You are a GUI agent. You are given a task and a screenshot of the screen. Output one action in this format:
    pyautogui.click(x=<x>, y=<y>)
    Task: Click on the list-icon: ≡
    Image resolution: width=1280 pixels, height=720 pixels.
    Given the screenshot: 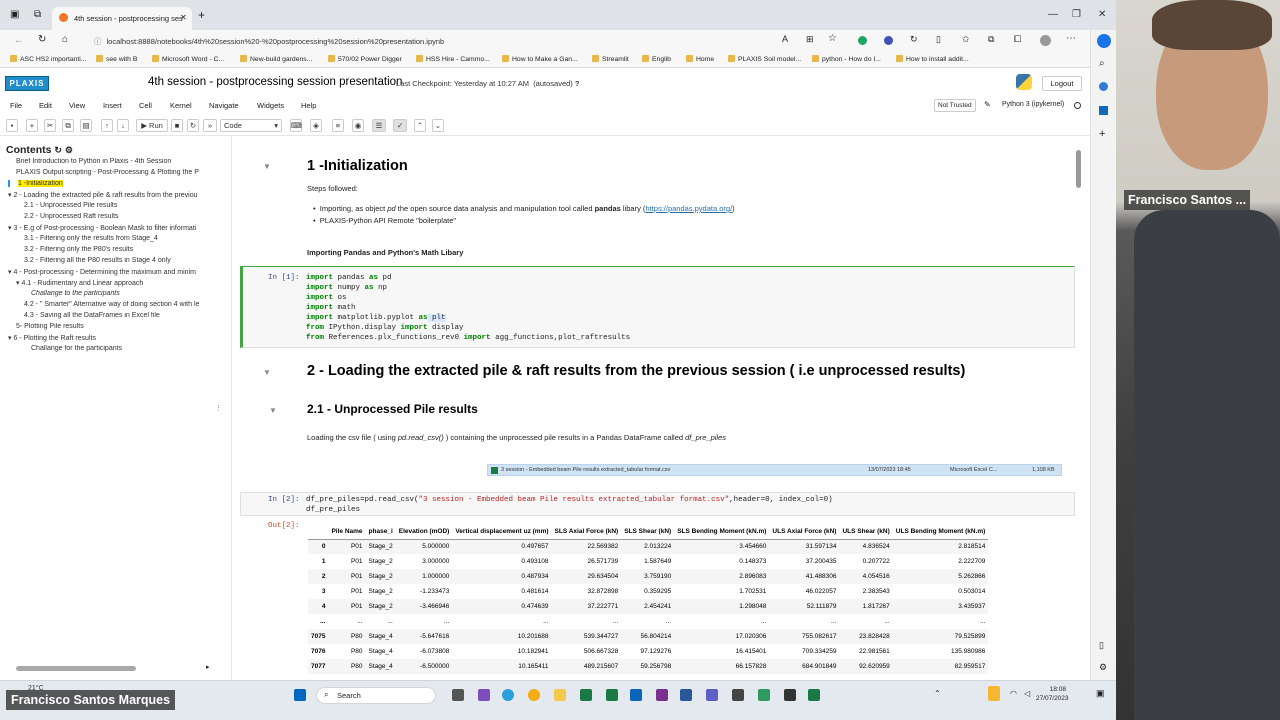 What is the action you would take?
    pyautogui.click(x=338, y=125)
    